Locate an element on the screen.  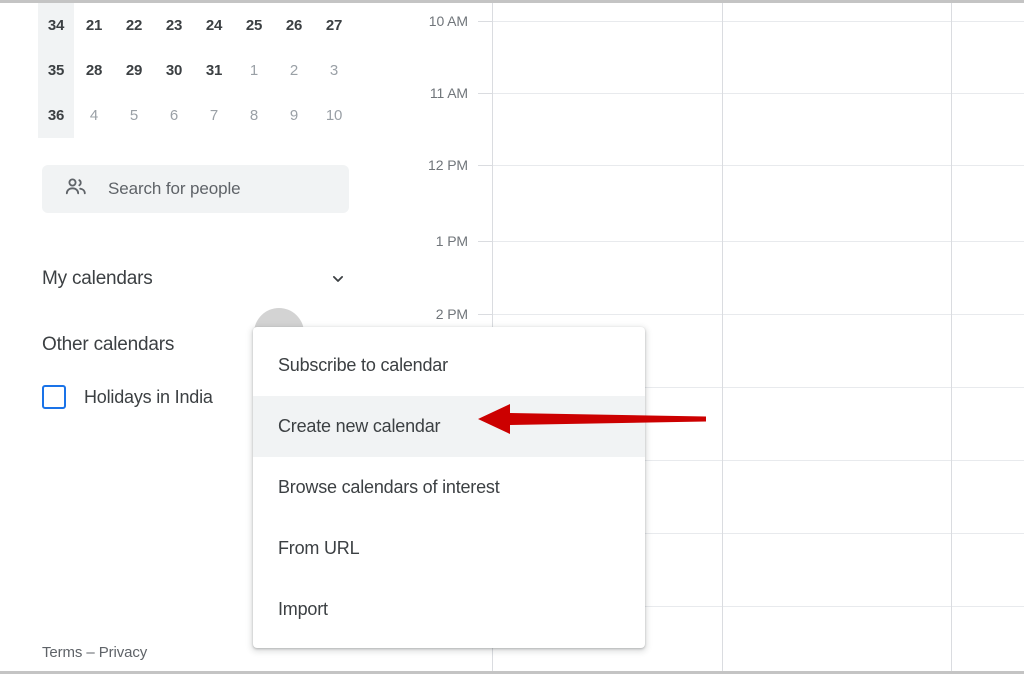
mini-calendar-day: 6 is located at coordinates (174, 115).